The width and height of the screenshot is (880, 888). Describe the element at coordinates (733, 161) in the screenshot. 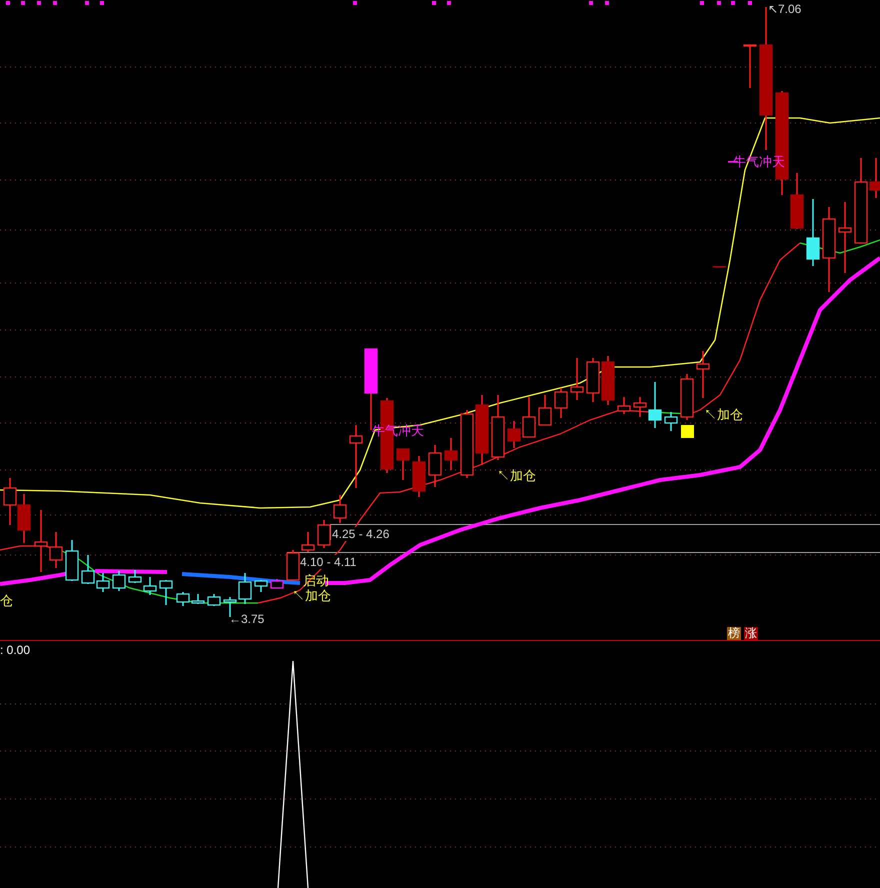

I see `signal-dash` at that location.